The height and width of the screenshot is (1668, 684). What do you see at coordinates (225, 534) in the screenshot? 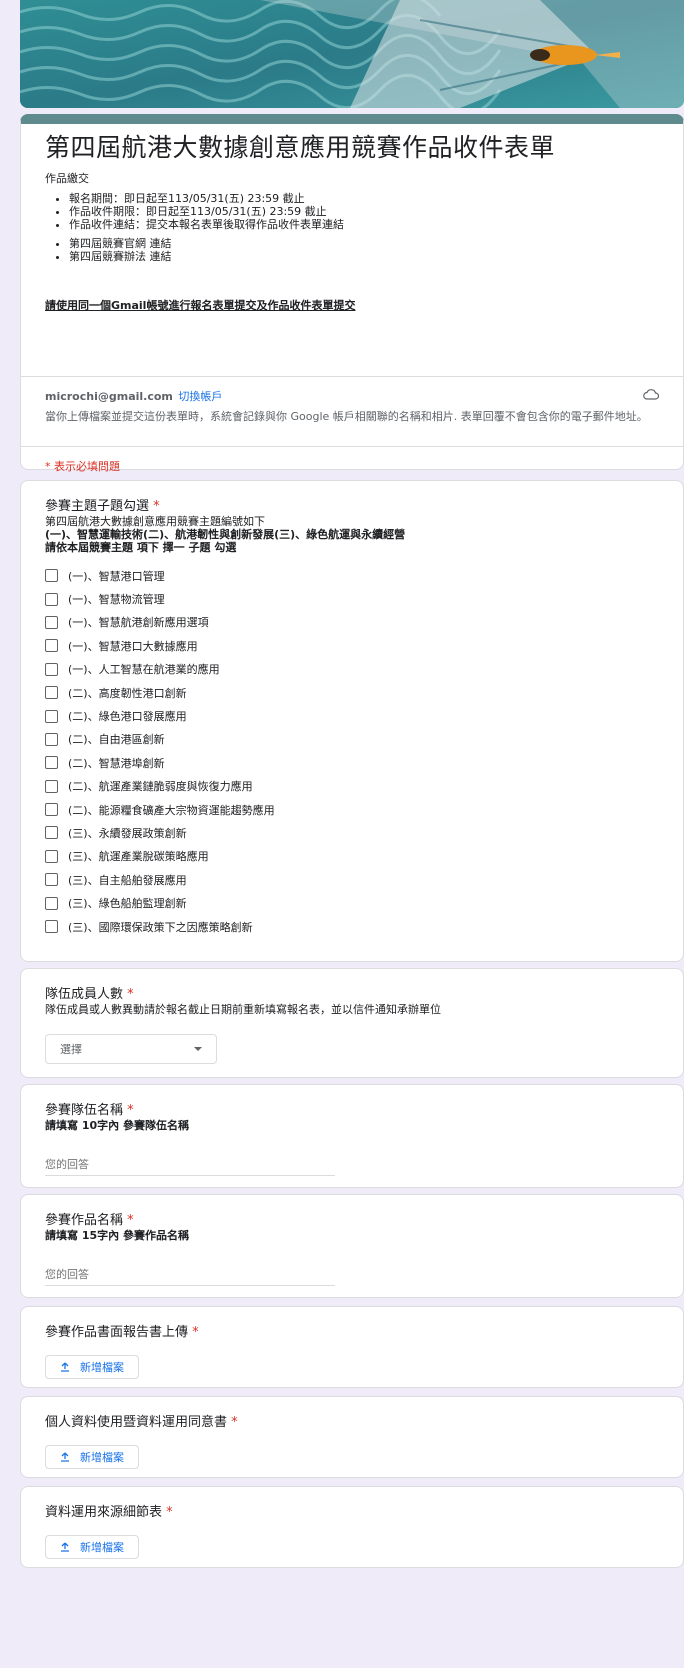
I see `question-description: (一)、智慧運輸技術(二)、航港韌性與創新發展(三)、綠色航運與永續經營` at bounding box center [225, 534].